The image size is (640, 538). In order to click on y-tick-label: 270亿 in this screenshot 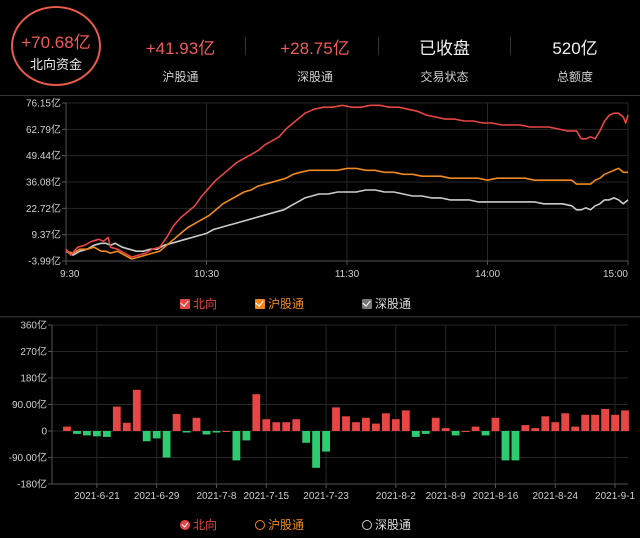, I will do `click(33, 351)`.